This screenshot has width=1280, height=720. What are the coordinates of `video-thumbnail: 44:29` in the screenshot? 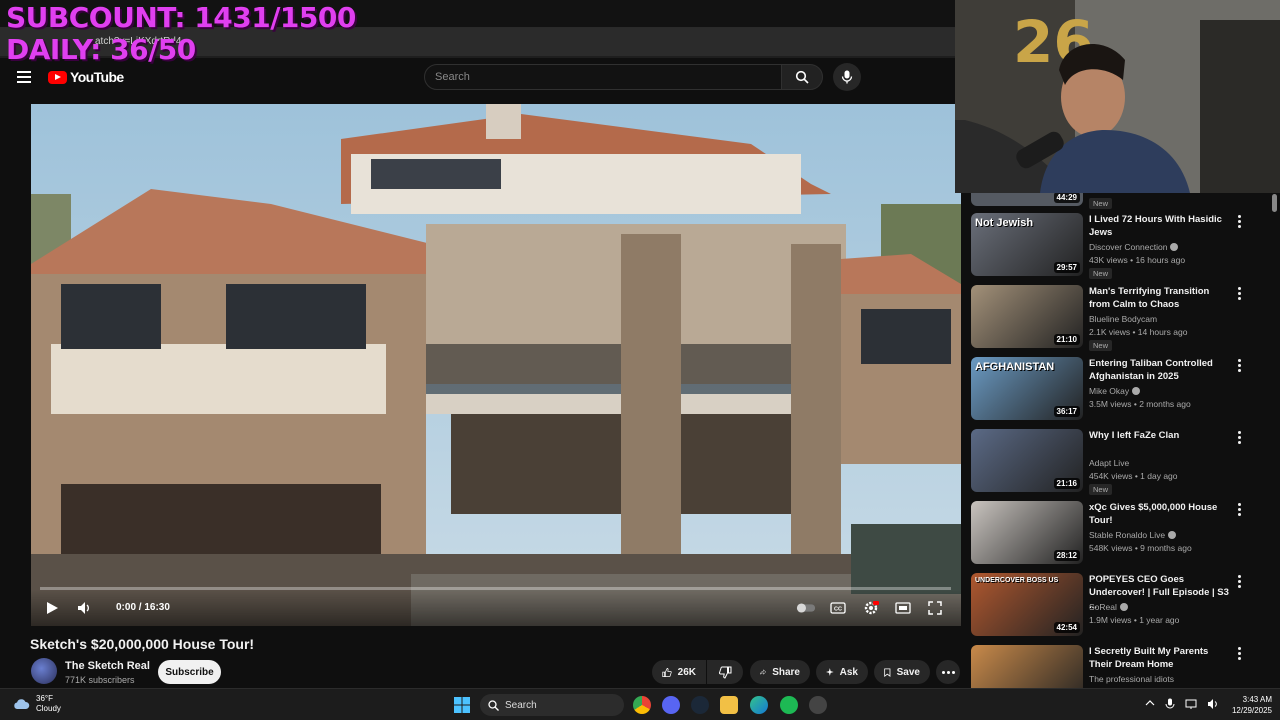 It's located at (1027, 199).